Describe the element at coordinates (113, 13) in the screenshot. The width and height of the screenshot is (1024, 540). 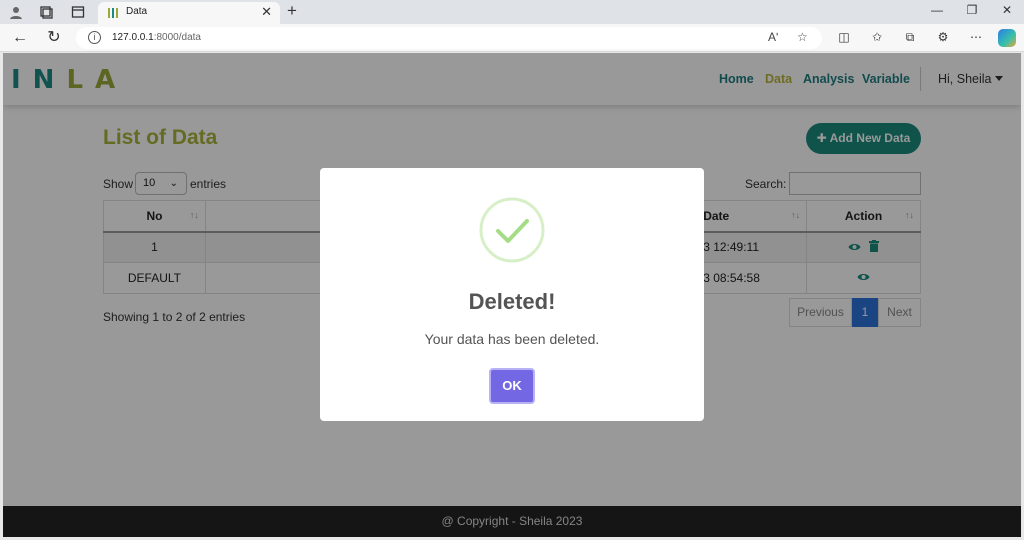
I see `tab-favicon-icon` at that location.